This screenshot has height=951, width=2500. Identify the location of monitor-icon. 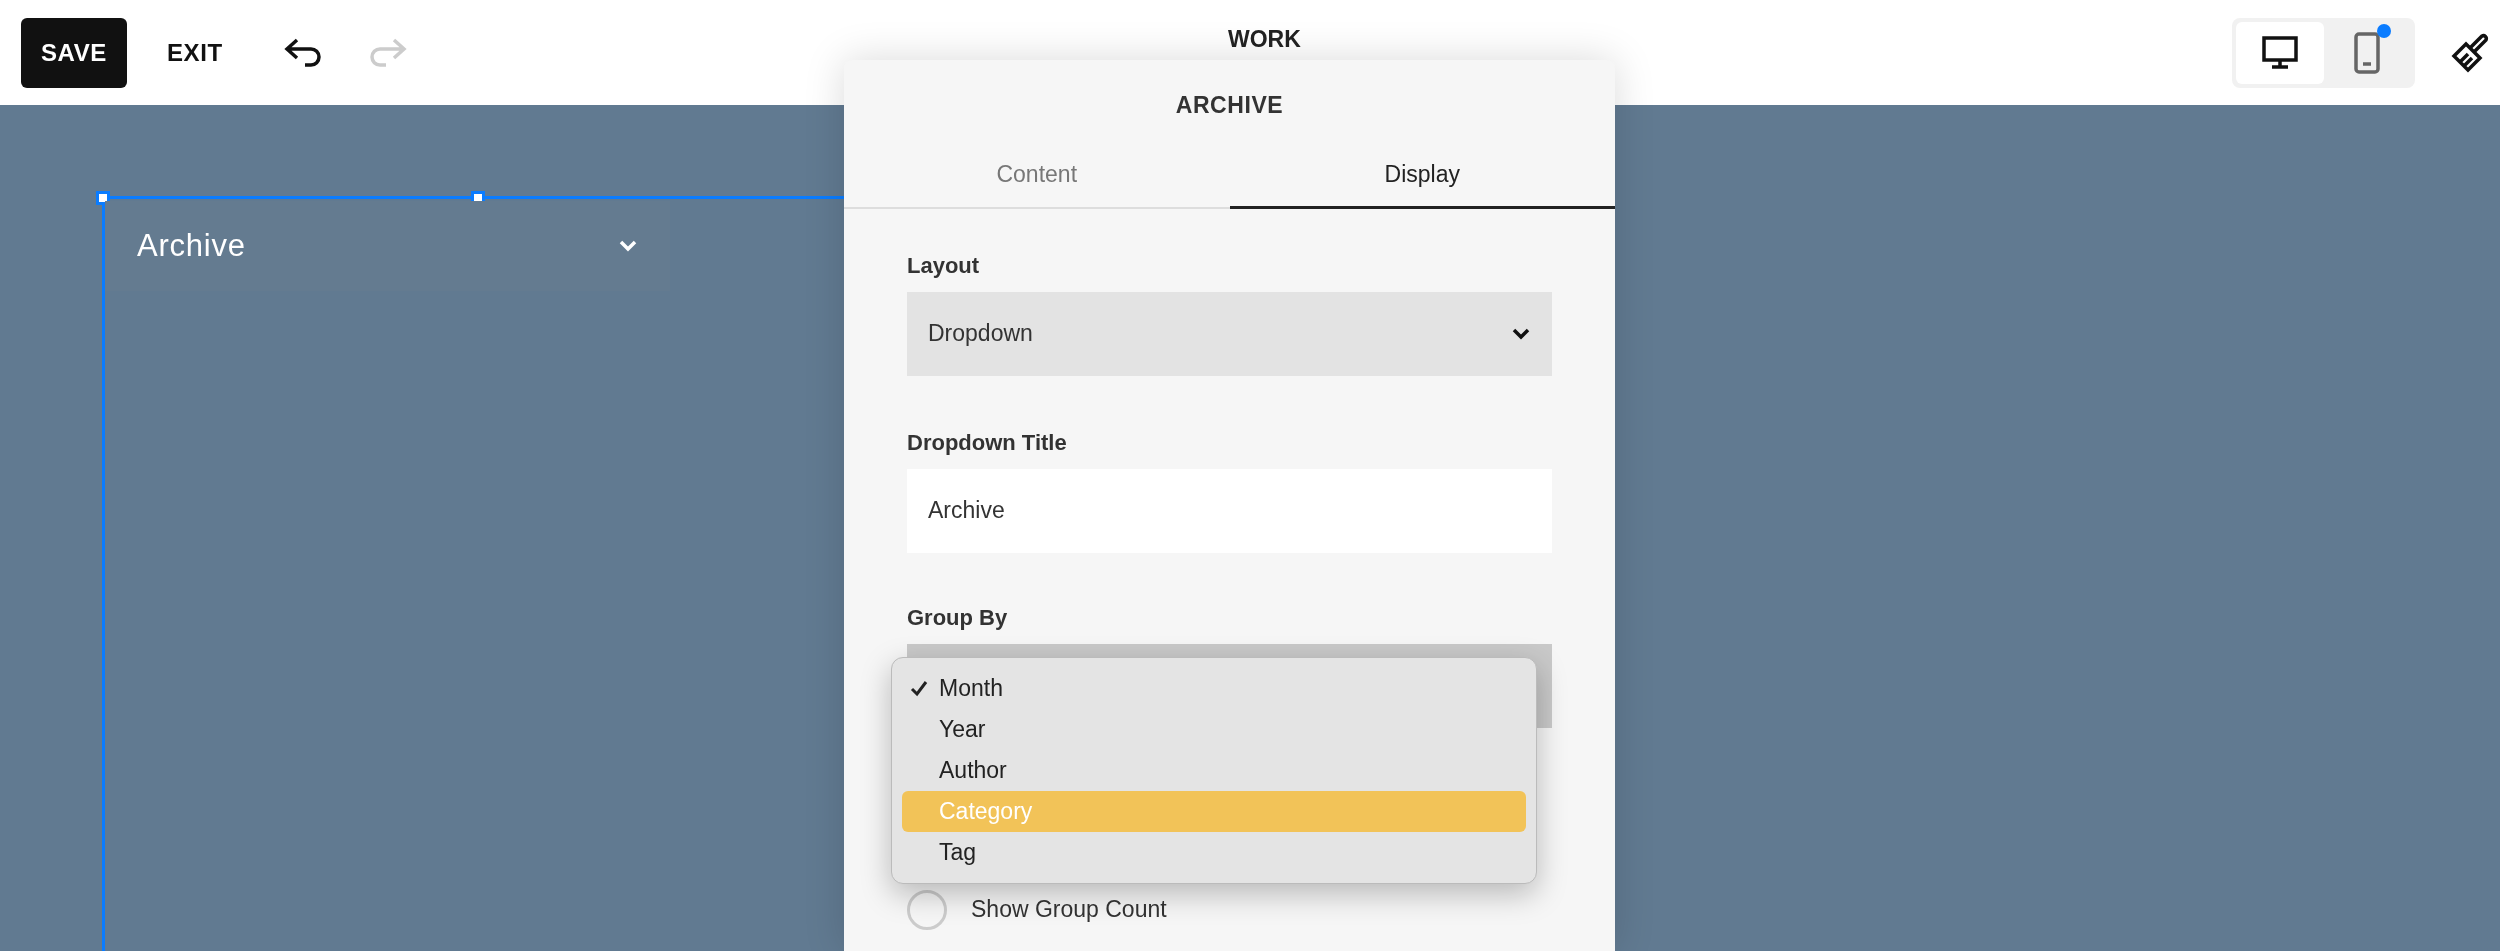
(2279, 53).